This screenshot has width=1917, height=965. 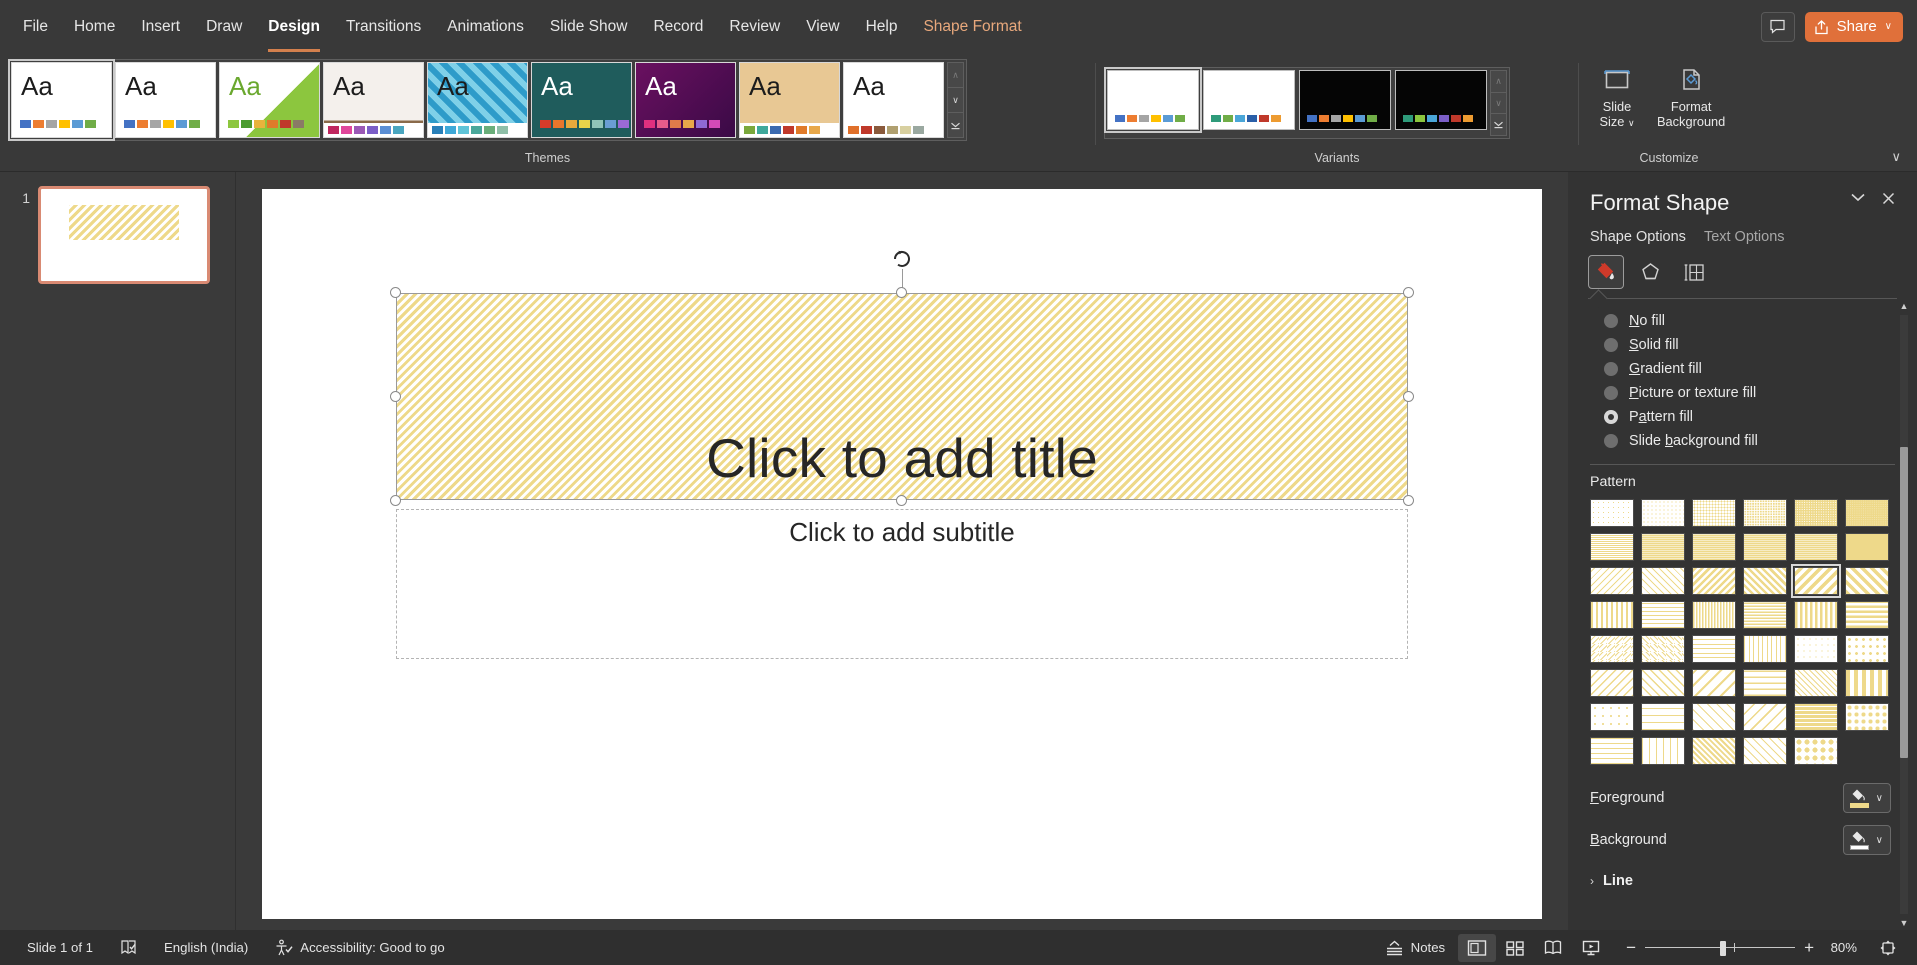 I want to click on pattern-swatch-wide-downward-diagonal, so click(x=1867, y=581).